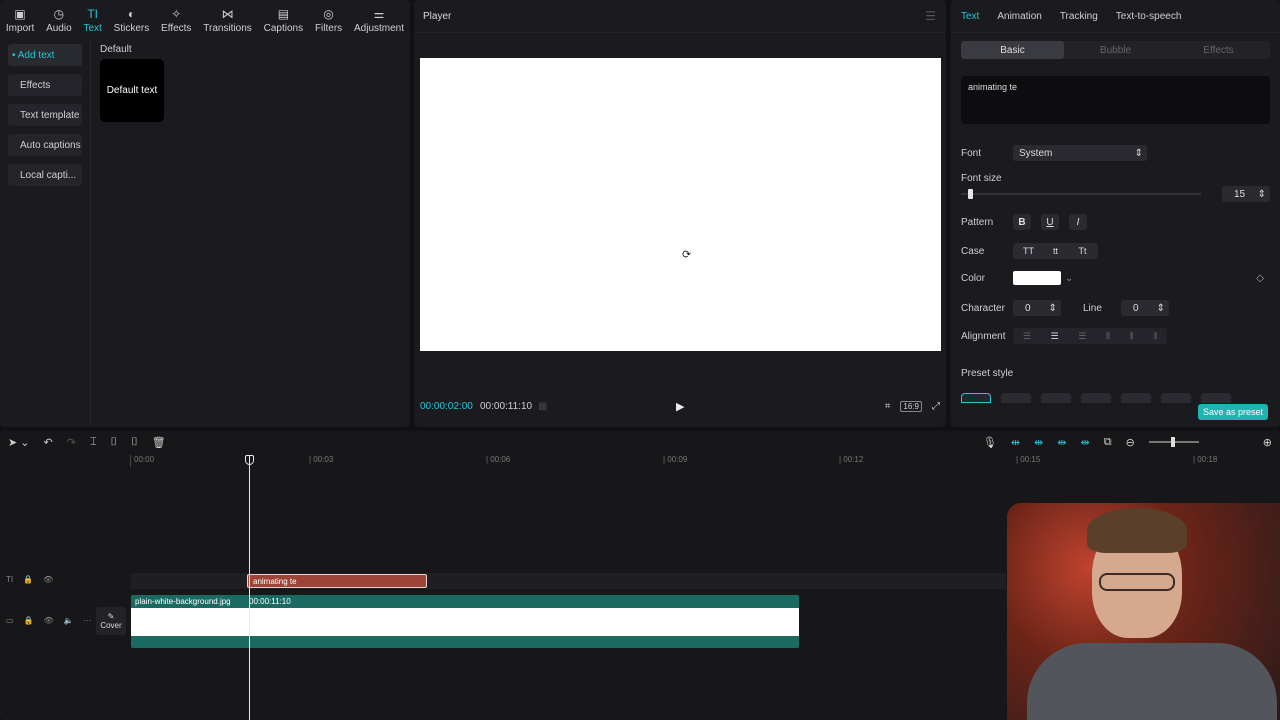 The image size is (1280, 720). Describe the element at coordinates (249, 587) in the screenshot. I see `playhead` at that location.